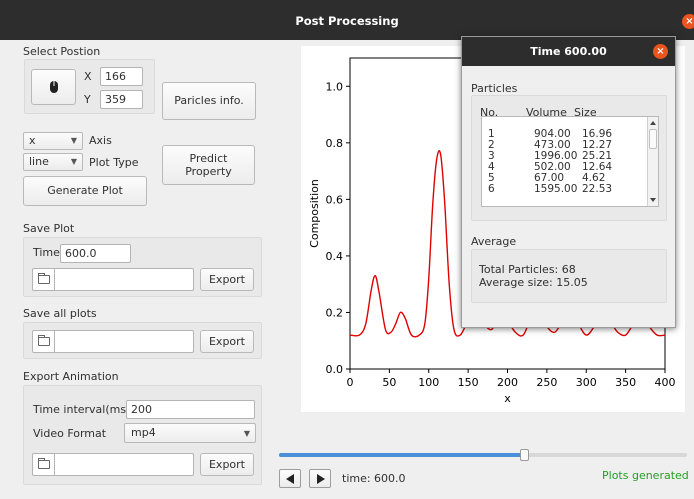  What do you see at coordinates (85, 191) in the screenshot?
I see `generate-plot-button: Generate Plot` at bounding box center [85, 191].